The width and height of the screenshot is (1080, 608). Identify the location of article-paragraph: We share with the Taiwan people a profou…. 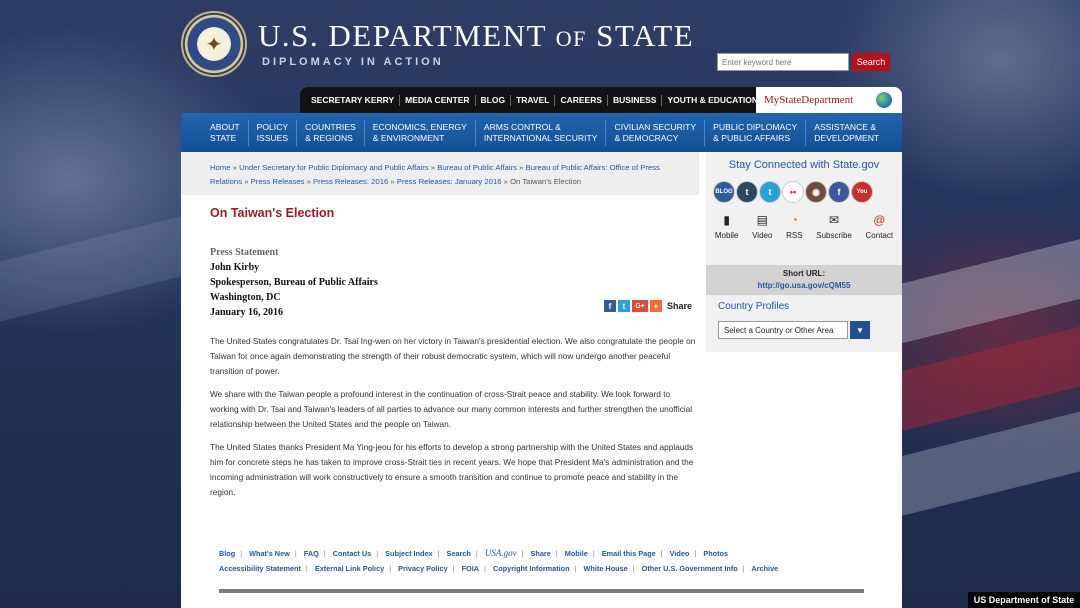
(451, 409).